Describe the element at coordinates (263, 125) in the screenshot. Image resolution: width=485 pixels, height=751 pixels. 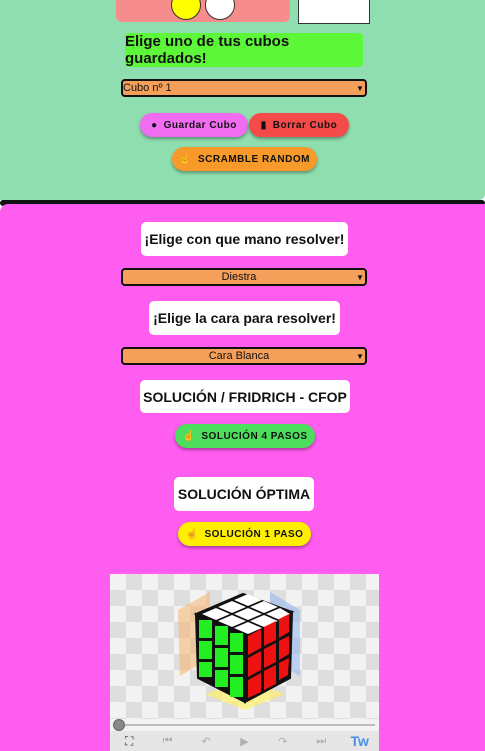
I see `trash-icon: ▮` at that location.